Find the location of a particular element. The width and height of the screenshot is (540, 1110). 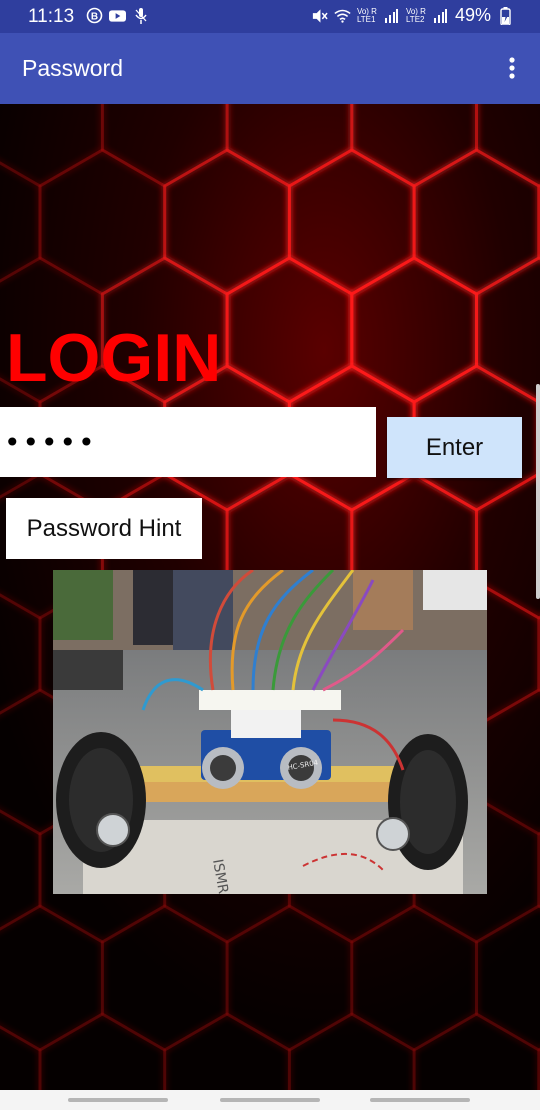

sim2-label: LTE2 is located at coordinates (415, 19).